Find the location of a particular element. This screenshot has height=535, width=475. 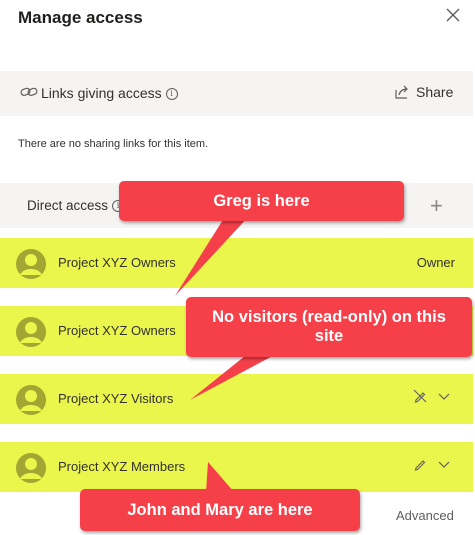

callout-greg: Greg is here is located at coordinates (261, 201).